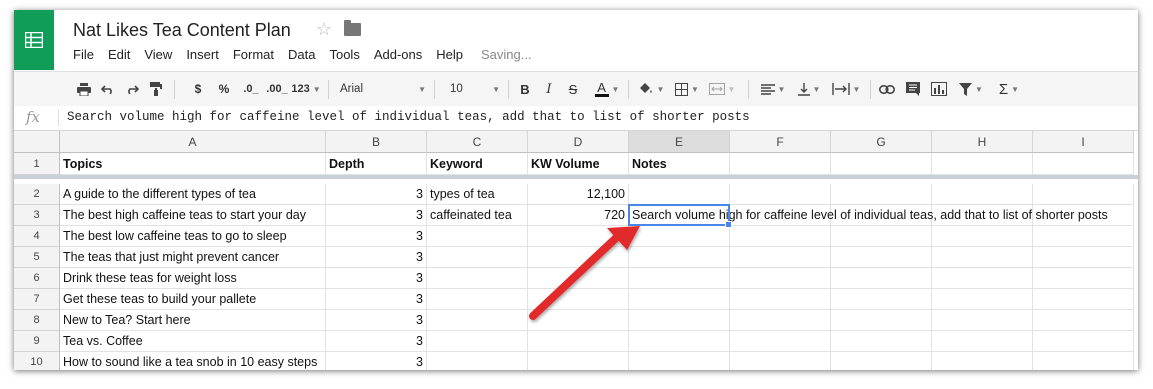  Describe the element at coordinates (881, 278) in the screenshot. I see `cell-g6` at that location.